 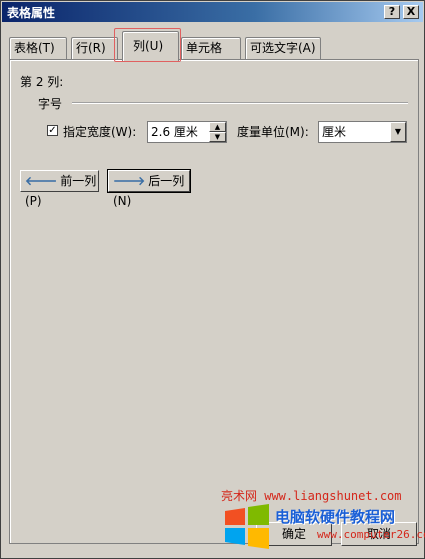 I want to click on column-section-title: 第 2 列:, so click(x=42, y=82).